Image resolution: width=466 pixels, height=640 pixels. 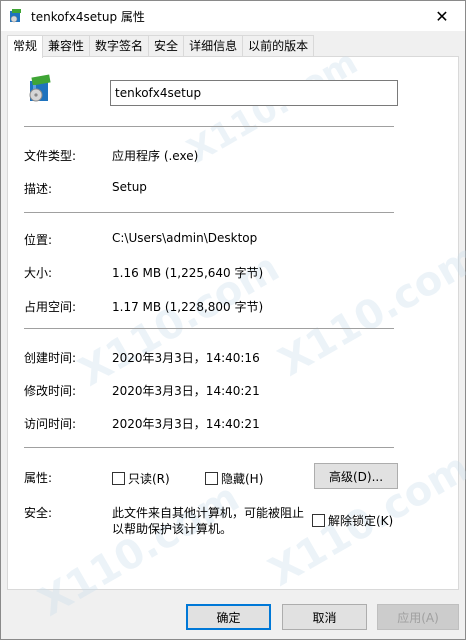 What do you see at coordinates (278, 46) in the screenshot?
I see `tab-previous-versions: 以前的版本` at bounding box center [278, 46].